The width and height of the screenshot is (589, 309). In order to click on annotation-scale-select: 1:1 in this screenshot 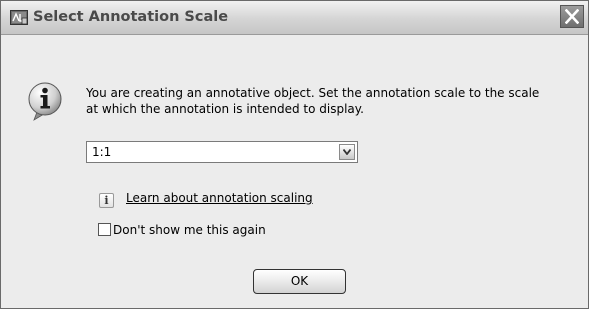, I will do `click(222, 152)`.